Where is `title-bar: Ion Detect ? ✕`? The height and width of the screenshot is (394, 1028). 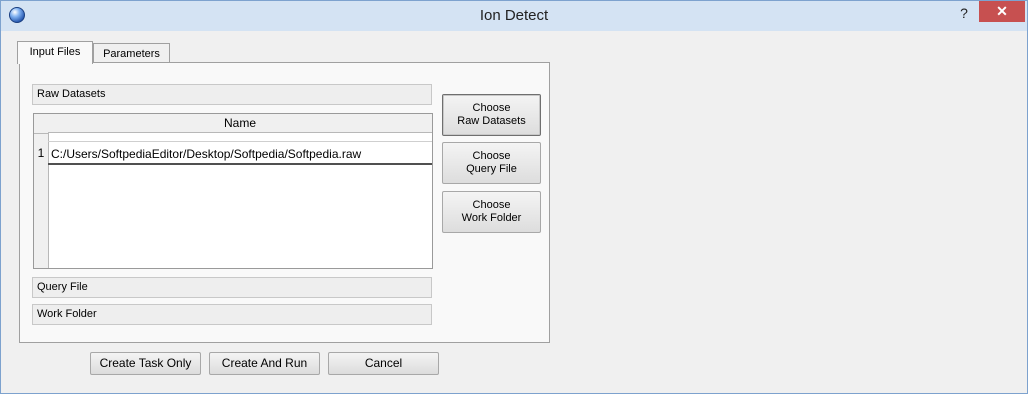
title-bar: Ion Detect ? ✕ is located at coordinates (514, 16).